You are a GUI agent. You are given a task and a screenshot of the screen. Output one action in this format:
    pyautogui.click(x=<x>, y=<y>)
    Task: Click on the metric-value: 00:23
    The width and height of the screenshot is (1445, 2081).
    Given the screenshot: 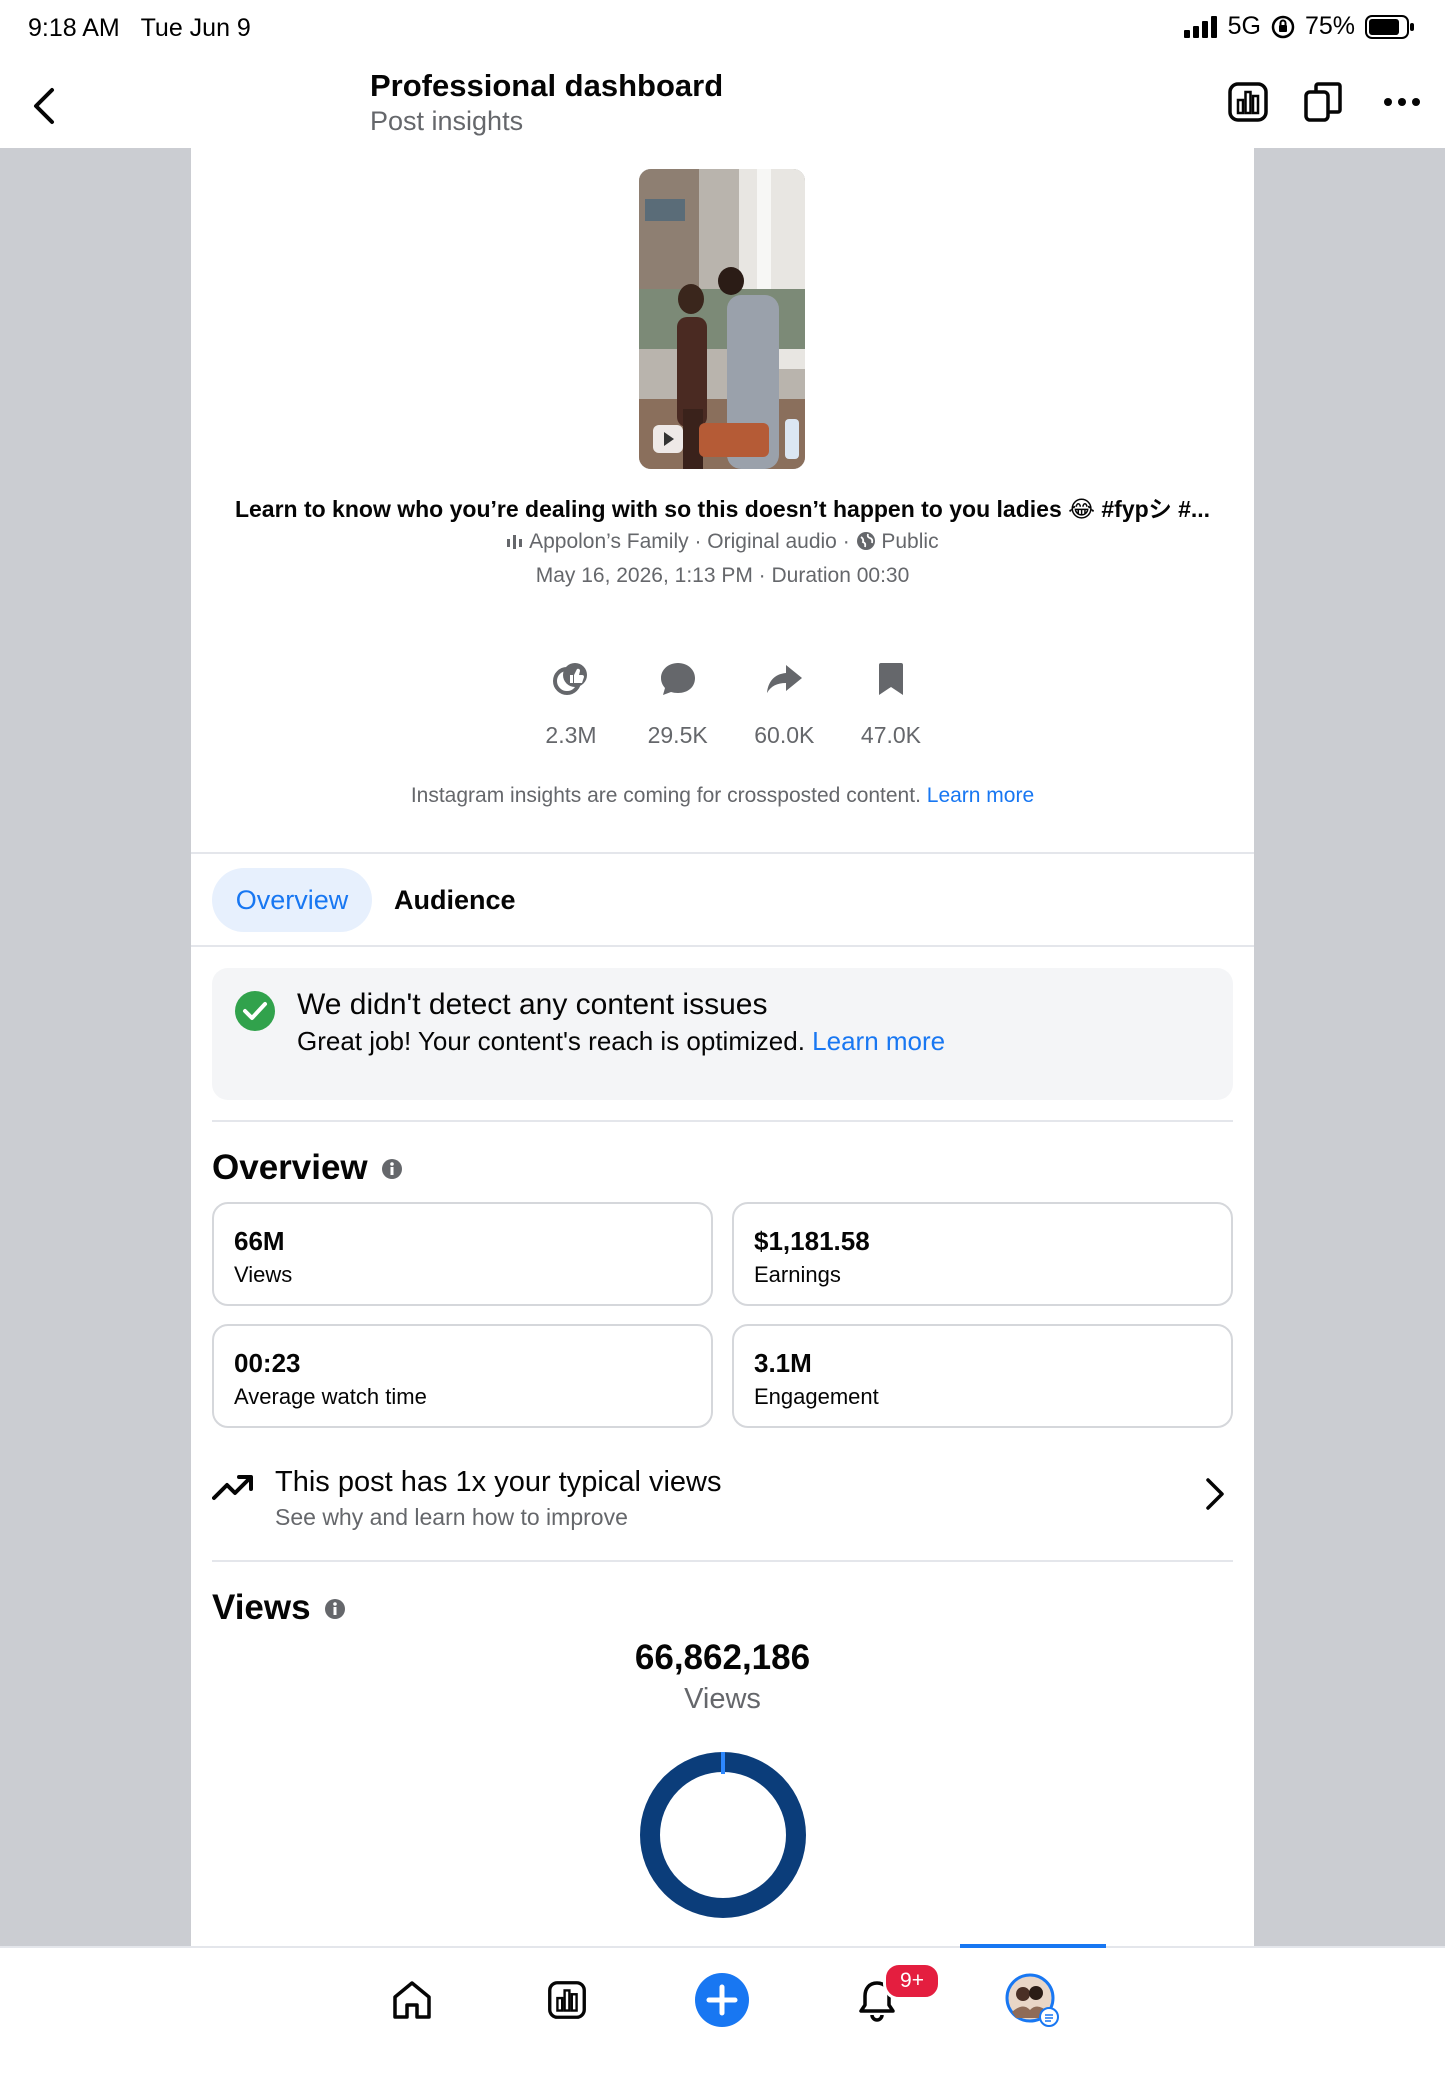 What is the action you would take?
    pyautogui.click(x=267, y=1363)
    